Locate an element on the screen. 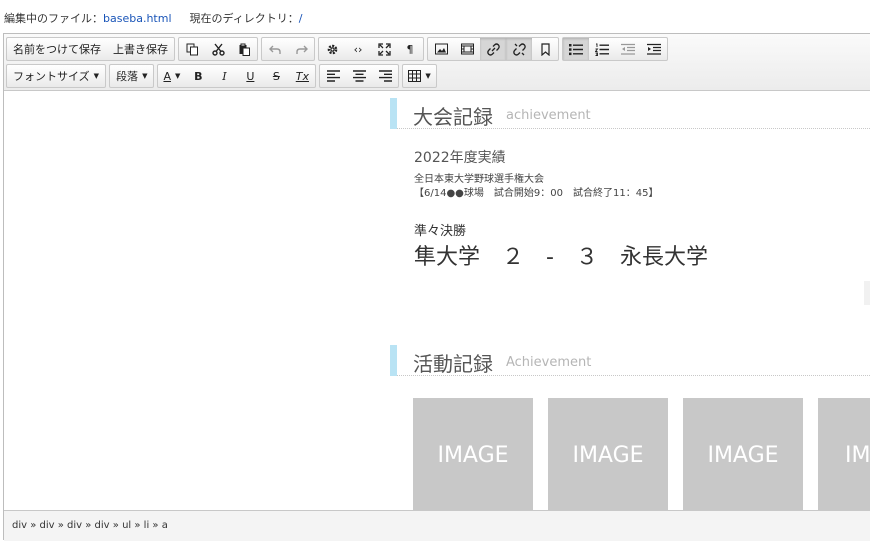 This screenshot has height=541, width=870. tournament-name: 全日本東大学野球選手権大会 is located at coordinates (479, 179).